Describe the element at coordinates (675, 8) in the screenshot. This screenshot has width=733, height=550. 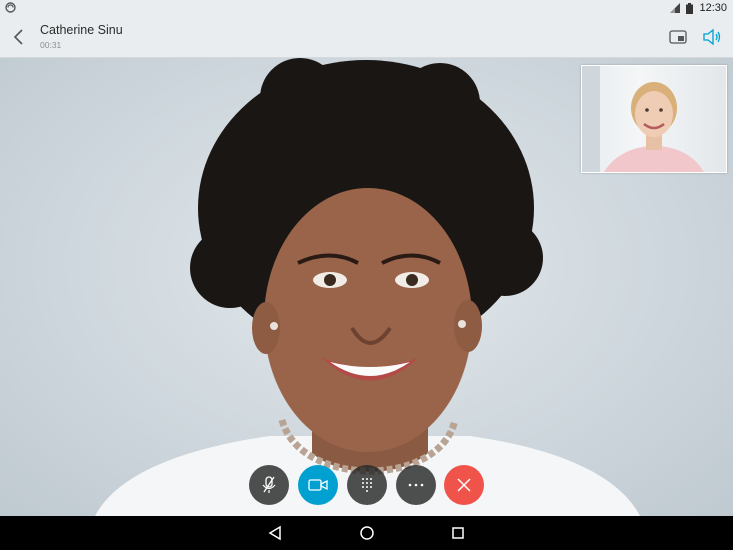
I see `signal-icon` at that location.